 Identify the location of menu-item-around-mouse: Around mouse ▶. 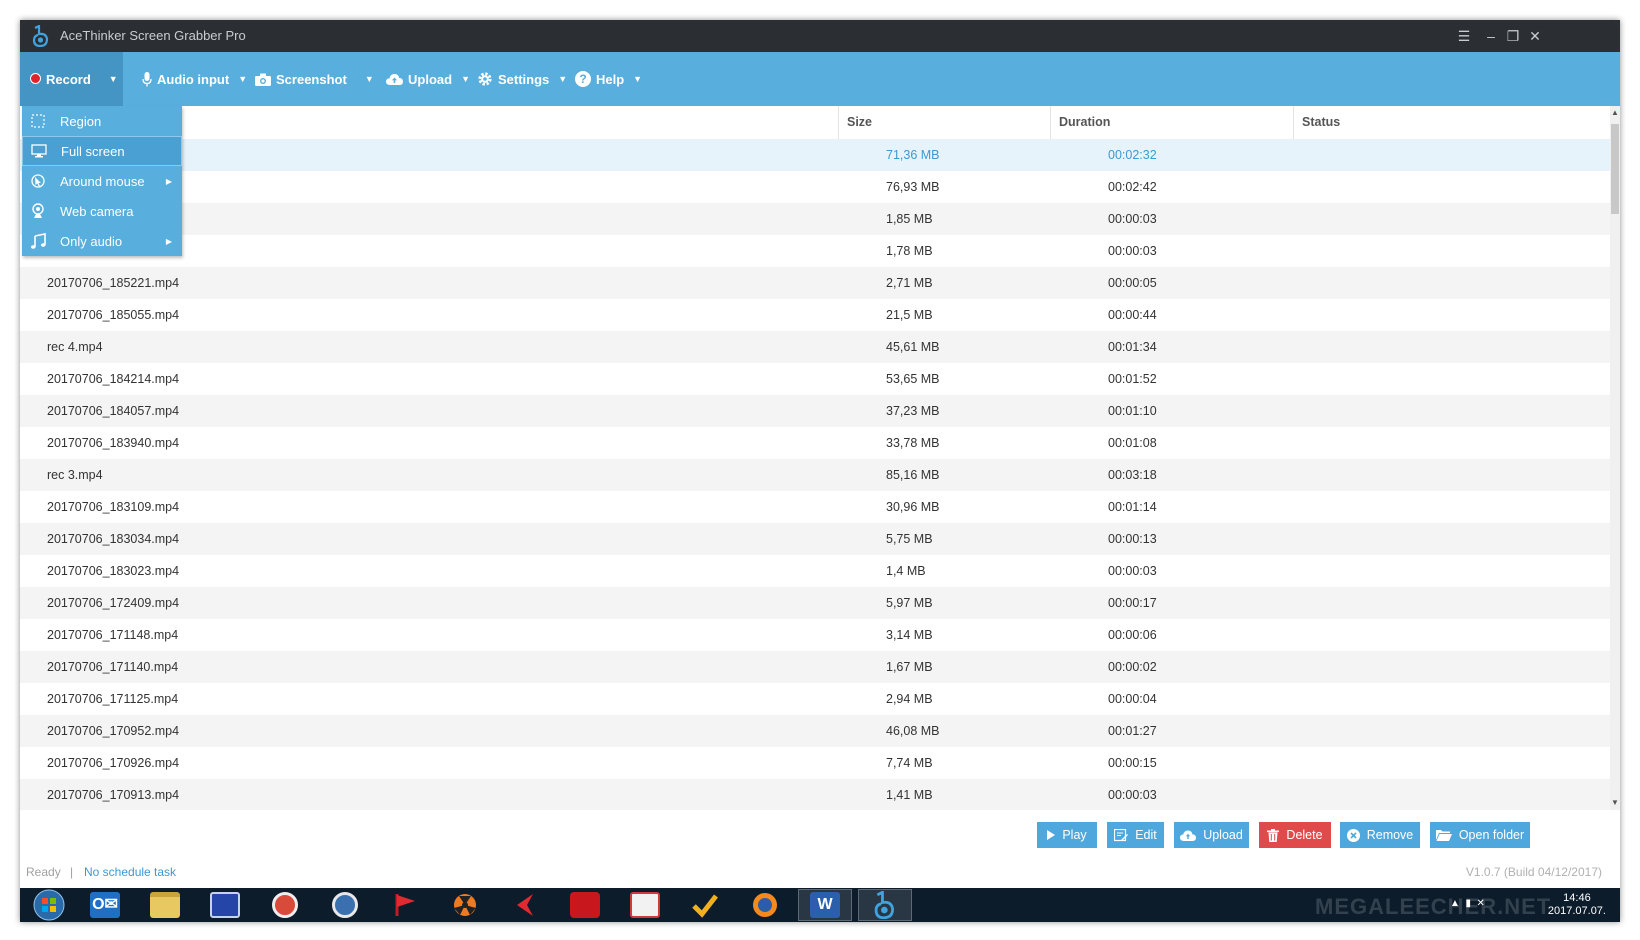
(102, 181).